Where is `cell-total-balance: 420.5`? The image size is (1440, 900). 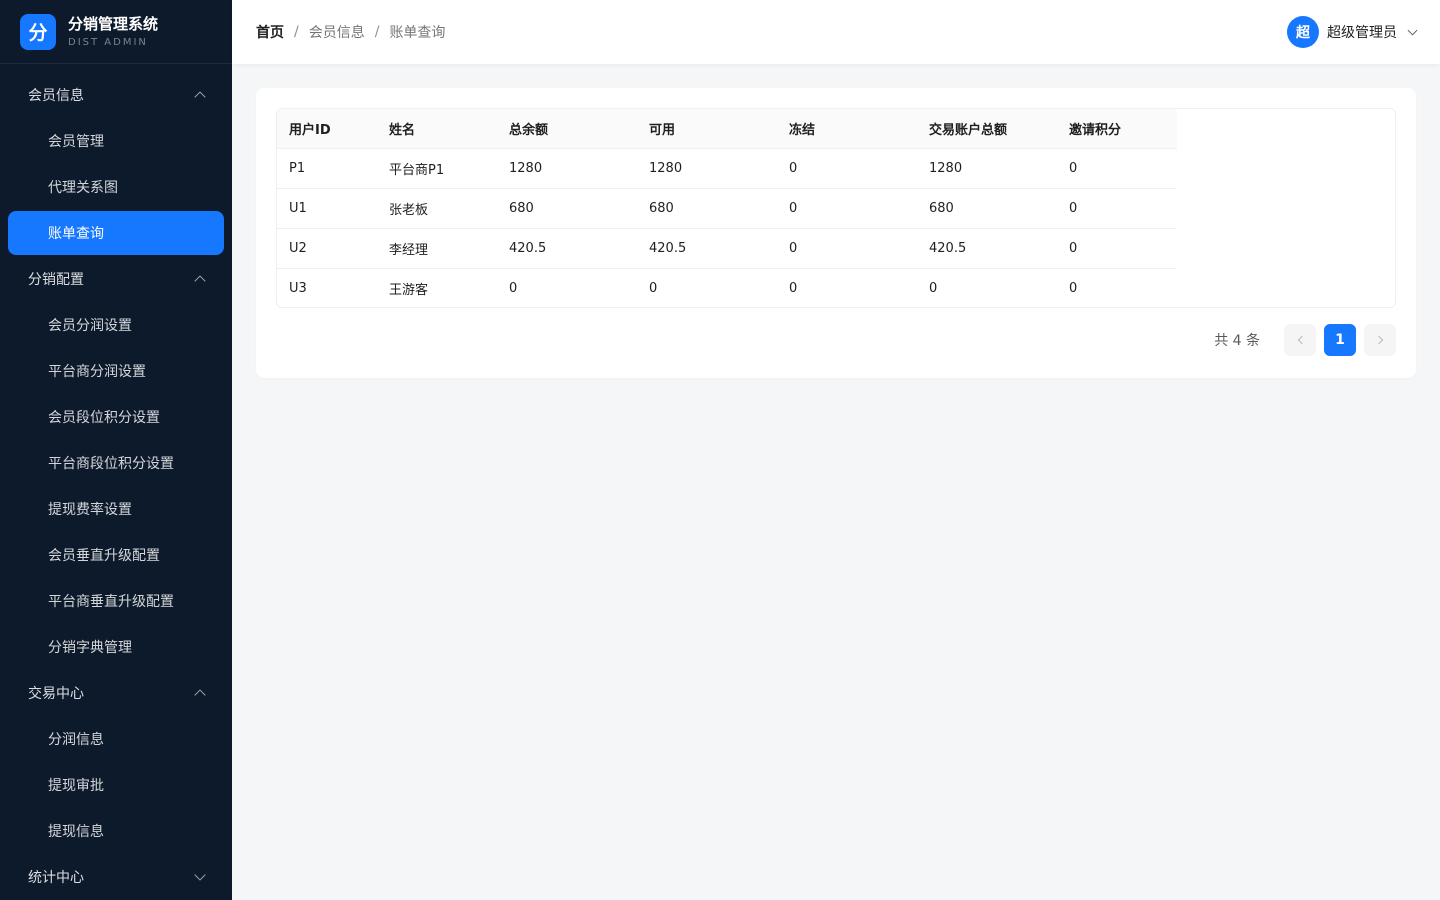 cell-total-balance: 420.5 is located at coordinates (567, 248).